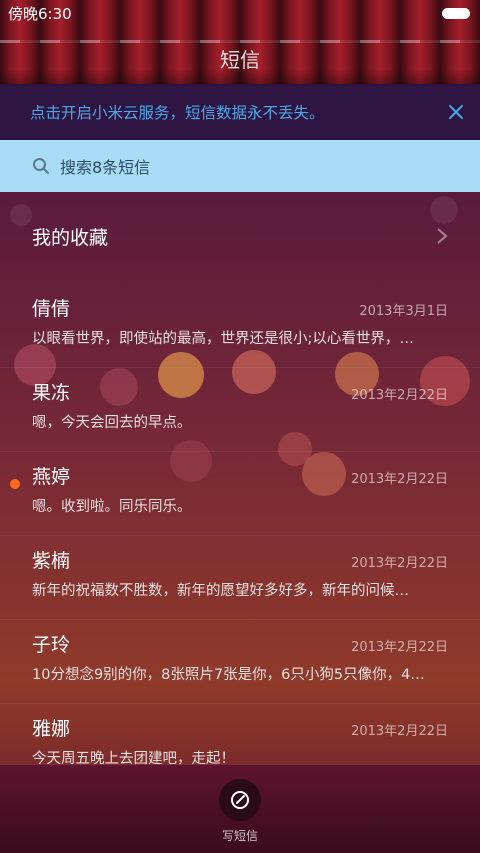 The height and width of the screenshot is (853, 480). Describe the element at coordinates (40, 13) in the screenshot. I see `status-time: 傍晚6:30` at that location.